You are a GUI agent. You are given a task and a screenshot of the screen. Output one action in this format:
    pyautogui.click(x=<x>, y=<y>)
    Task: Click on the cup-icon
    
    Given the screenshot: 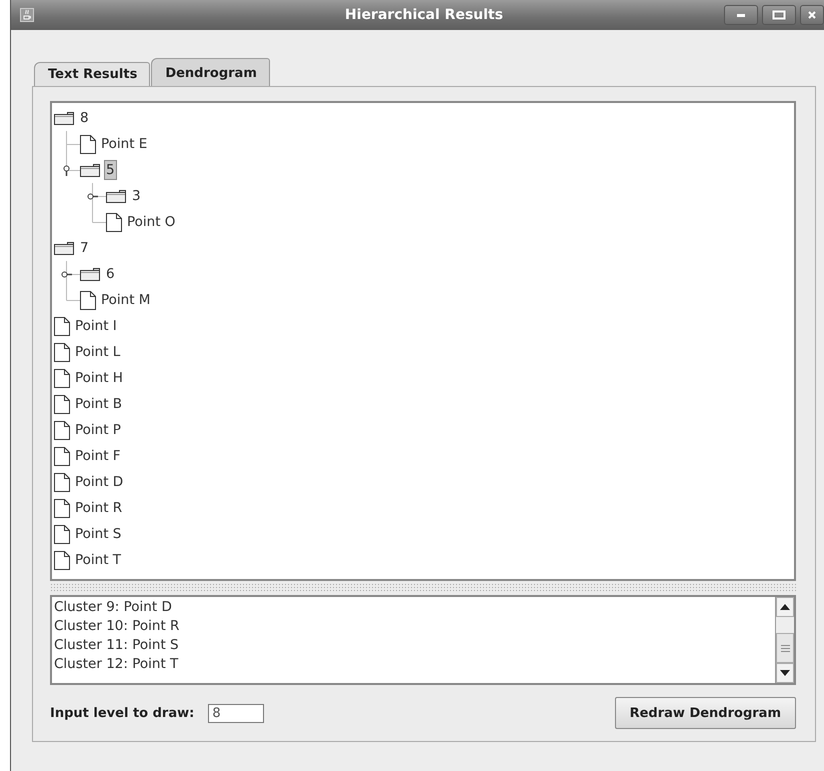 What is the action you would take?
    pyautogui.click(x=27, y=15)
    